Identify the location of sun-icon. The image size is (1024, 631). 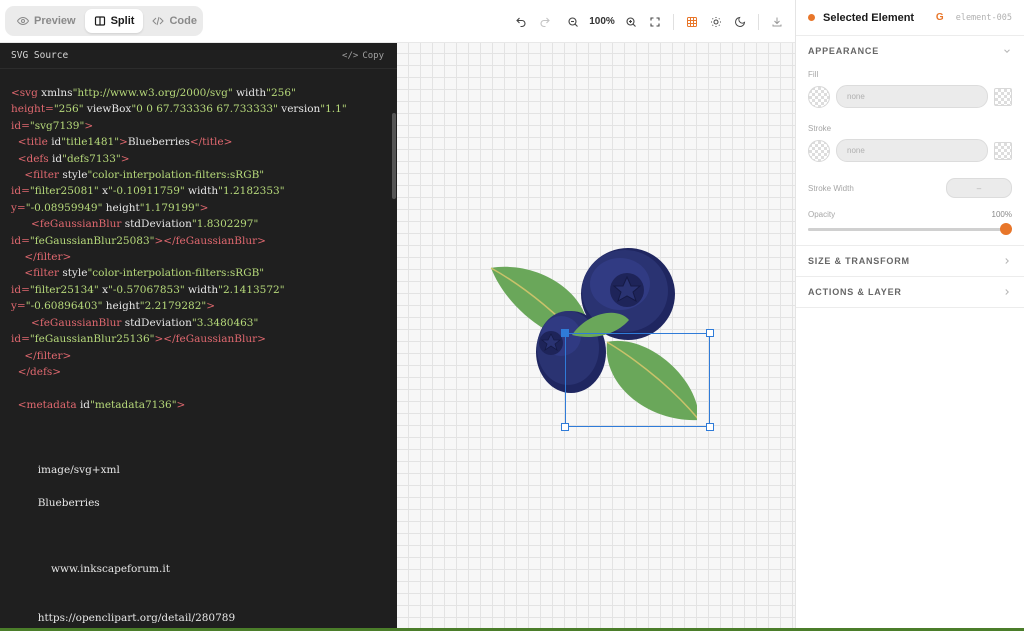
(716, 21).